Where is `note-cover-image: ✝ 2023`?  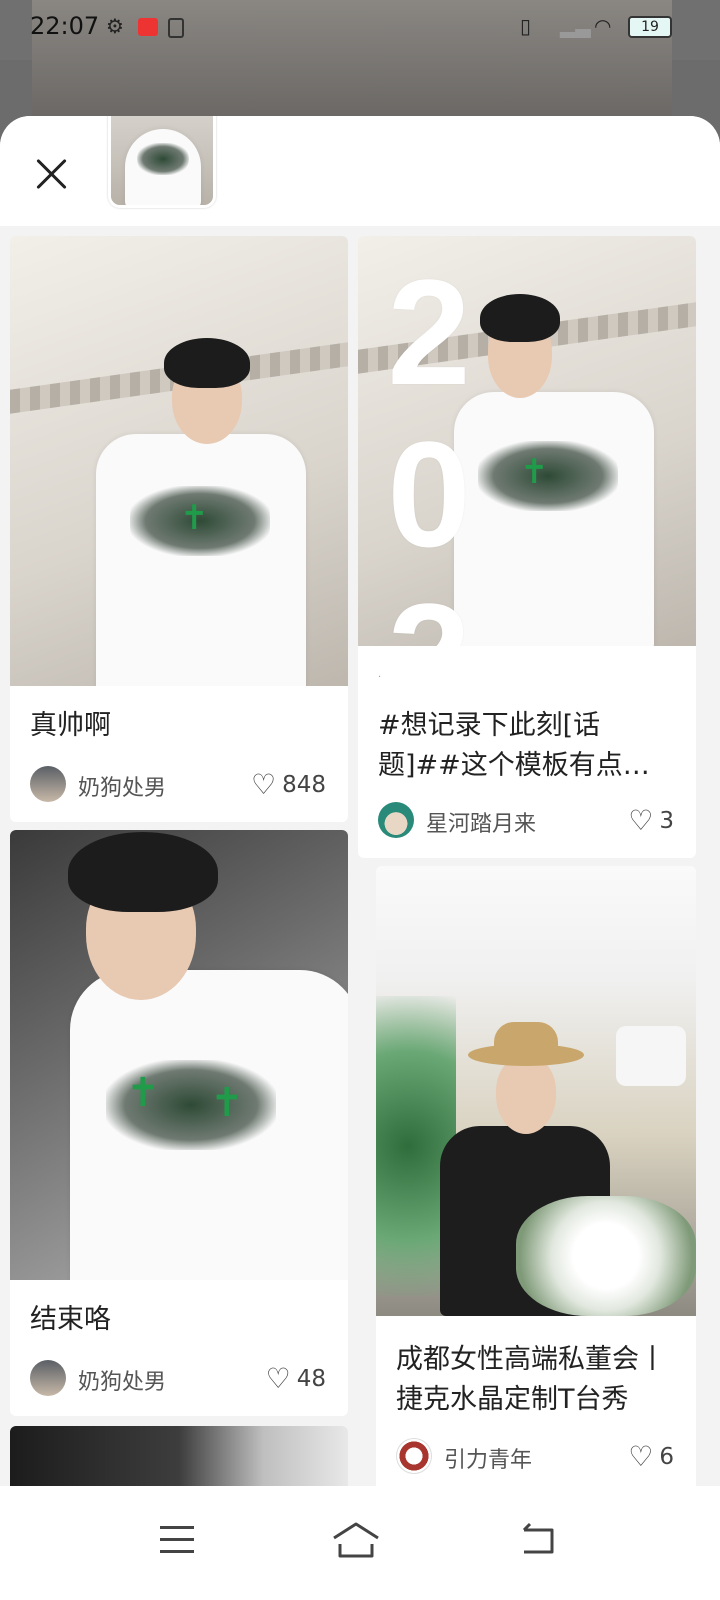
note-cover-image: ✝ 2023 is located at coordinates (527, 441).